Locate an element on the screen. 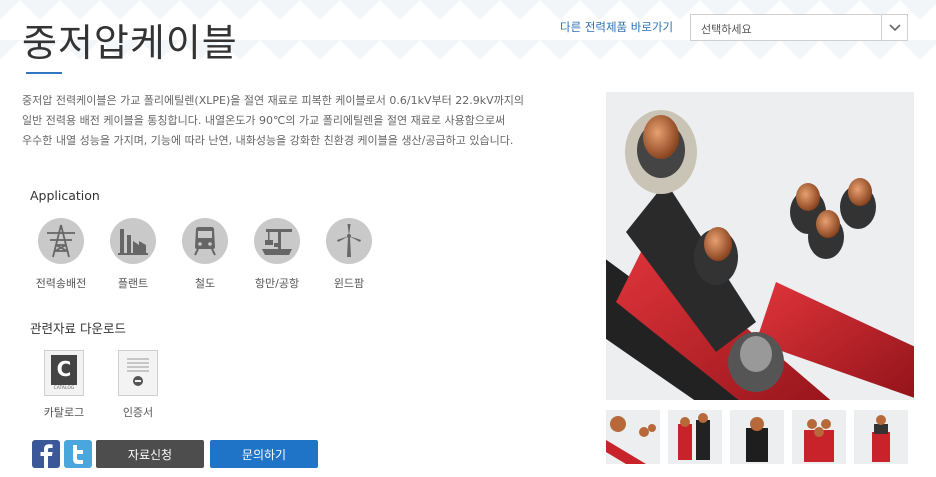 Image resolution: width=936 pixels, height=477 pixels. application-item: 철도 is located at coordinates (205, 254).